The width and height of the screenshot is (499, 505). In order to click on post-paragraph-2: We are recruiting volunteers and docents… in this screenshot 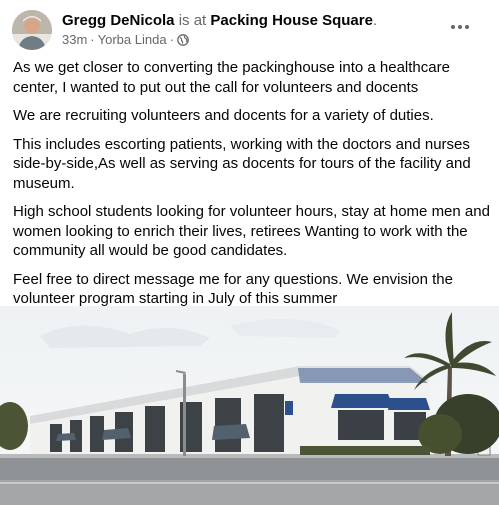, I will do `click(223, 115)`.